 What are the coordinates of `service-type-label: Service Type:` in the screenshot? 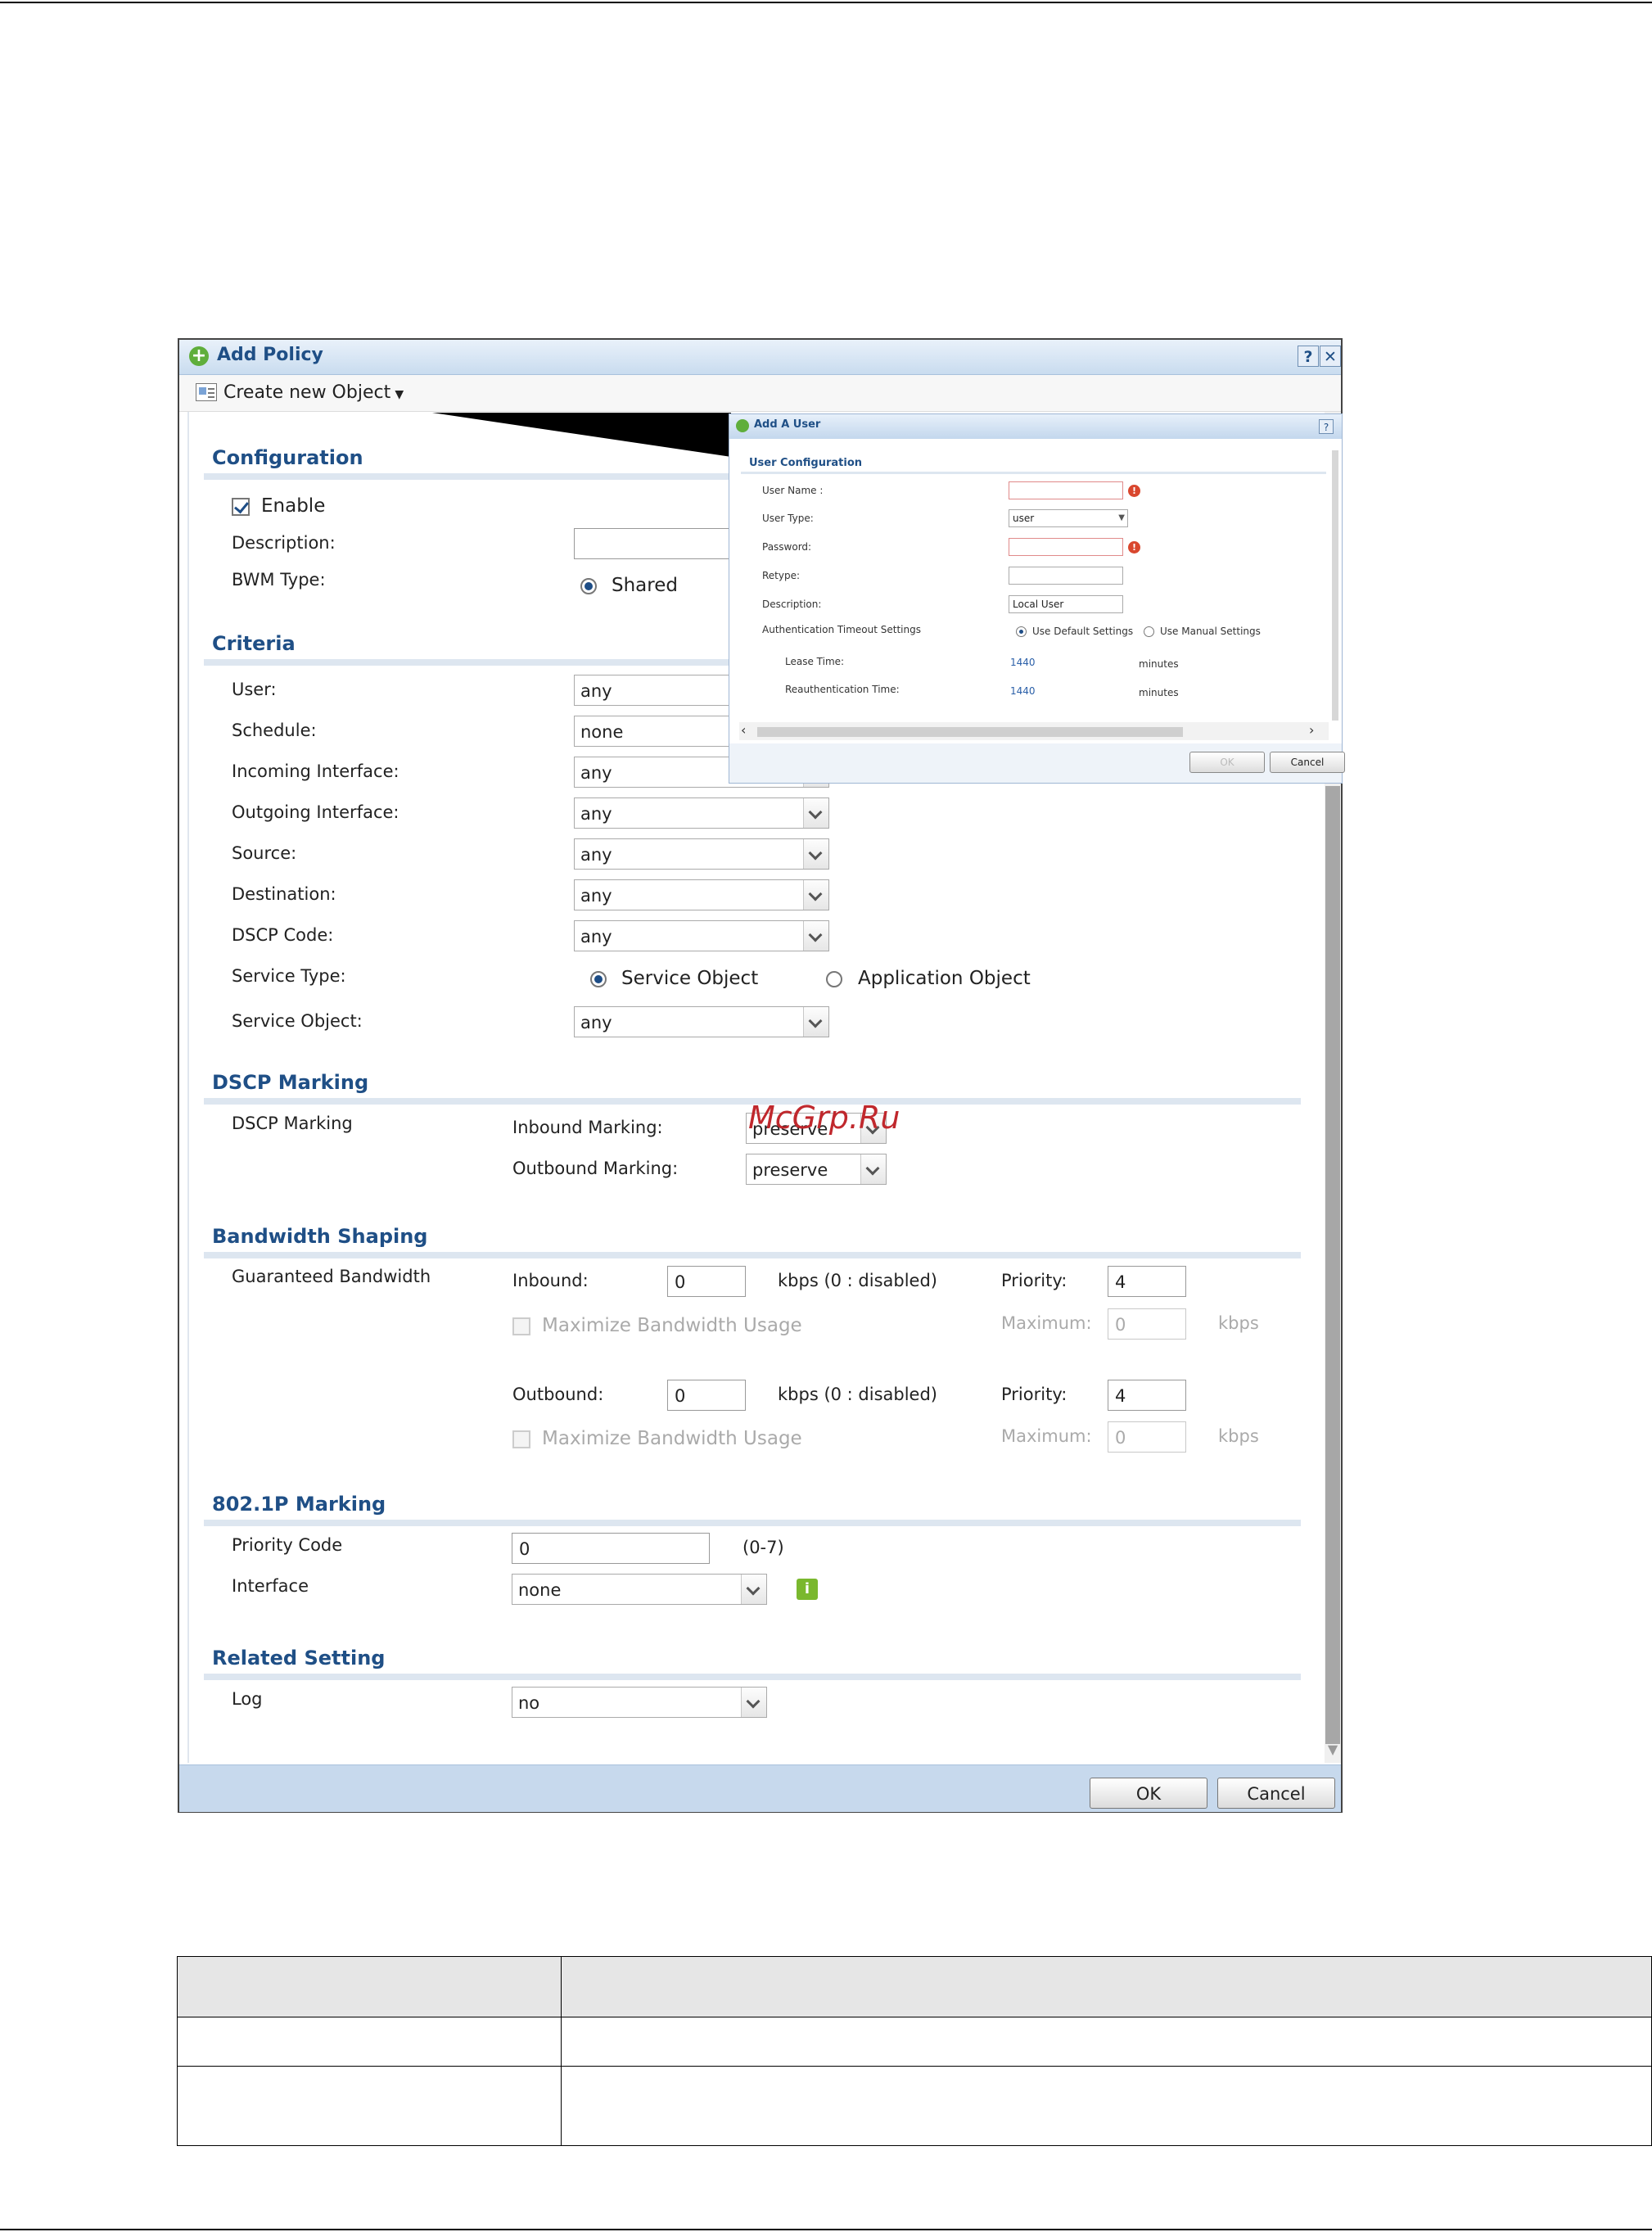 It's located at (289, 976).